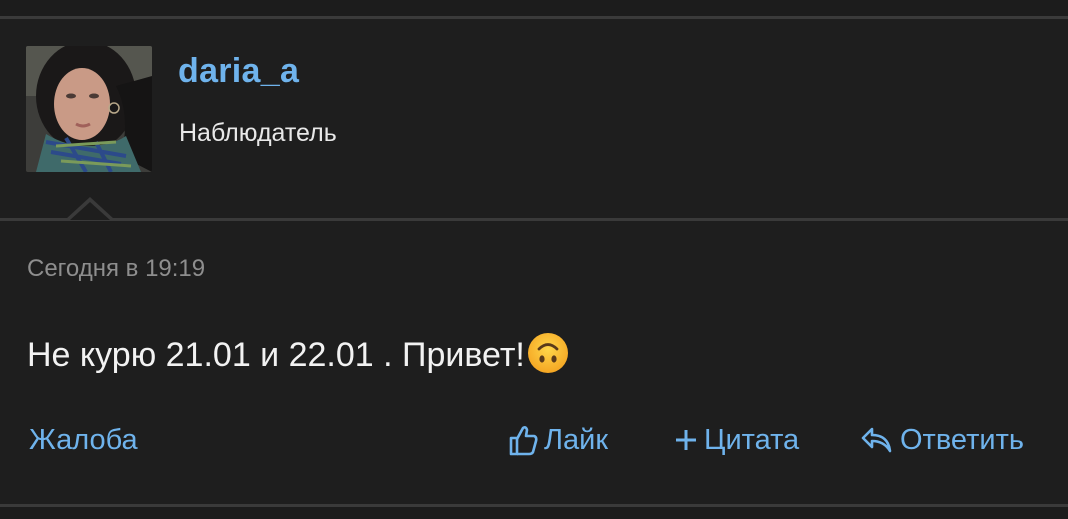  I want to click on header-pointer-fill, so click(90, 211).